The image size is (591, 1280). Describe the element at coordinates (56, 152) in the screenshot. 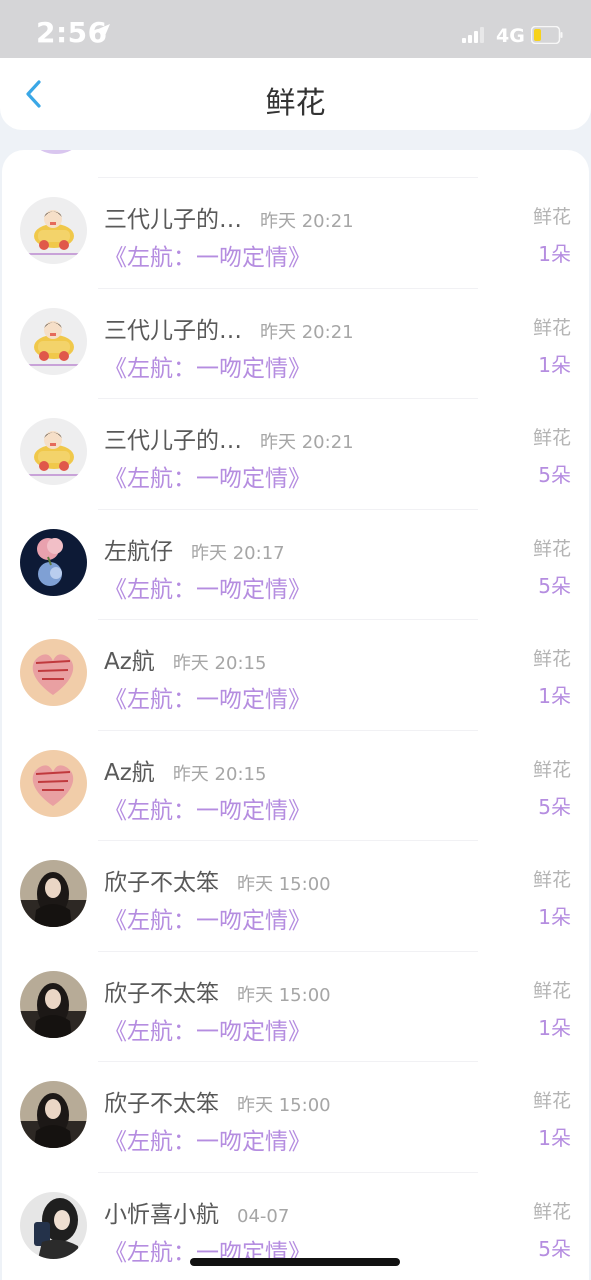

I see `avatar` at that location.